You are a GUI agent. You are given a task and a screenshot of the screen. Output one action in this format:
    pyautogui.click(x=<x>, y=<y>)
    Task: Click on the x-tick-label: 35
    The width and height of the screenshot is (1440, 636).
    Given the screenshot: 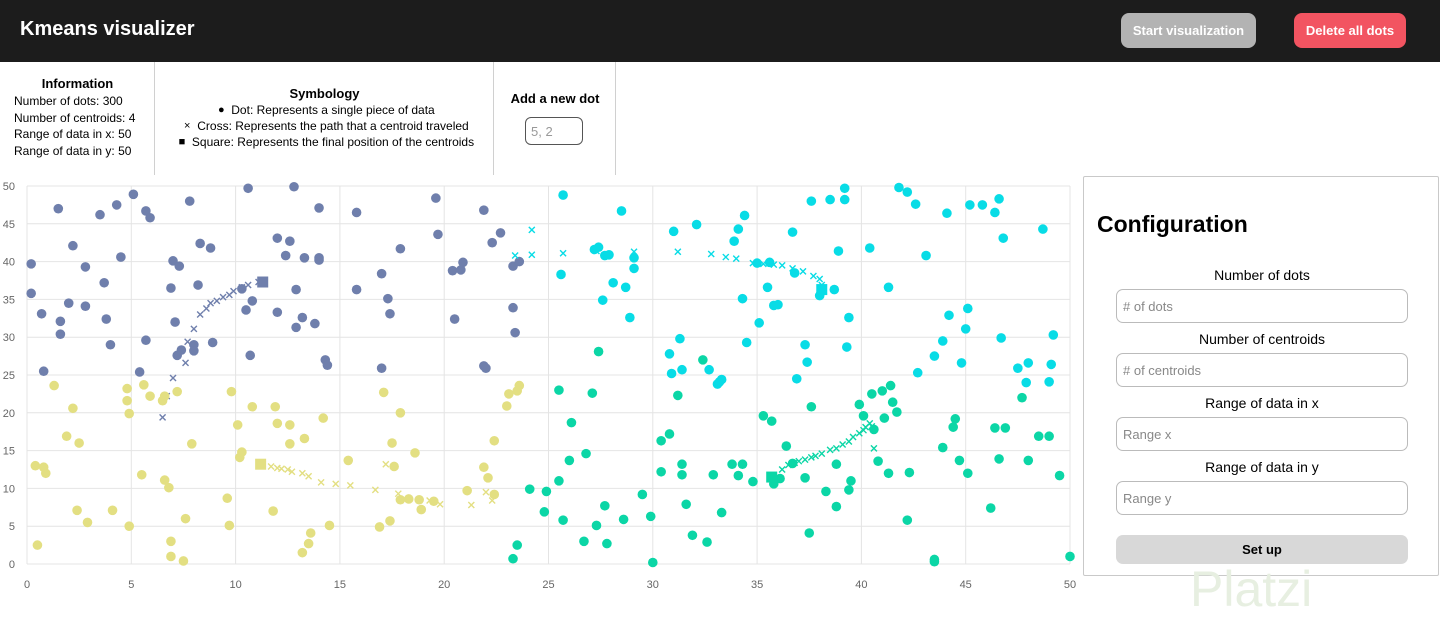 What is the action you would take?
    pyautogui.click(x=757, y=585)
    